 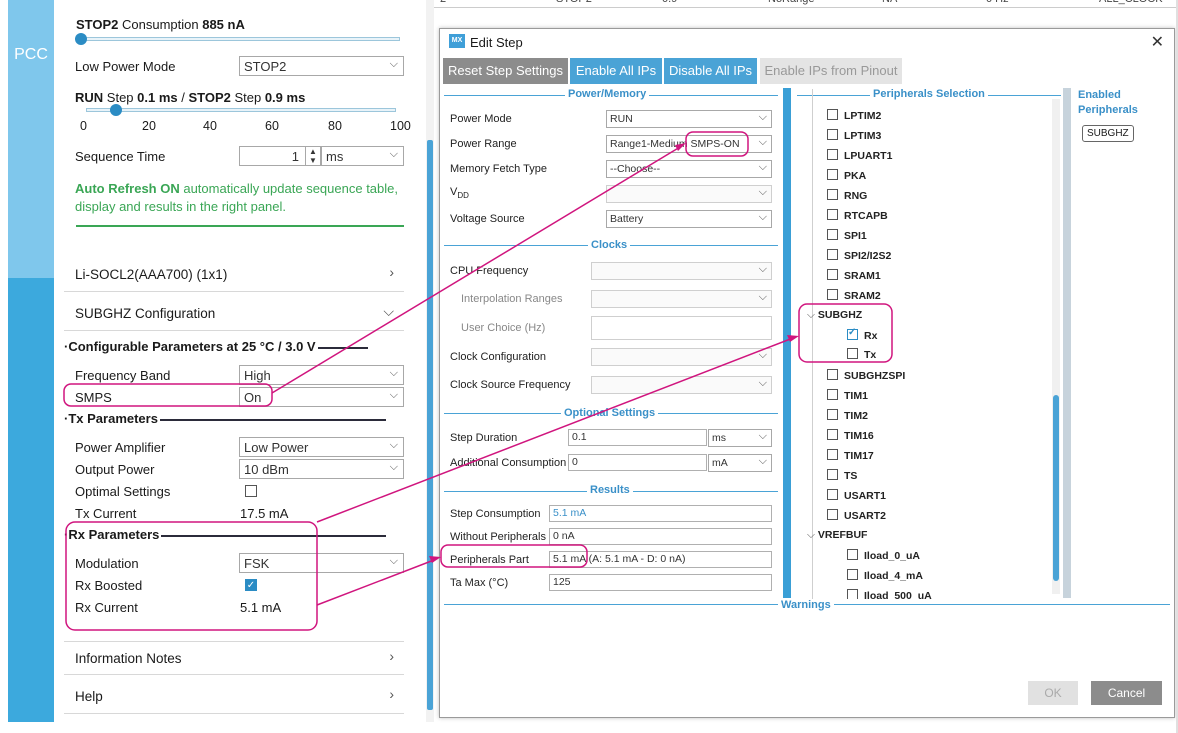 What do you see at coordinates (313, 160) in the screenshot?
I see `spin-down-icon: ▼` at bounding box center [313, 160].